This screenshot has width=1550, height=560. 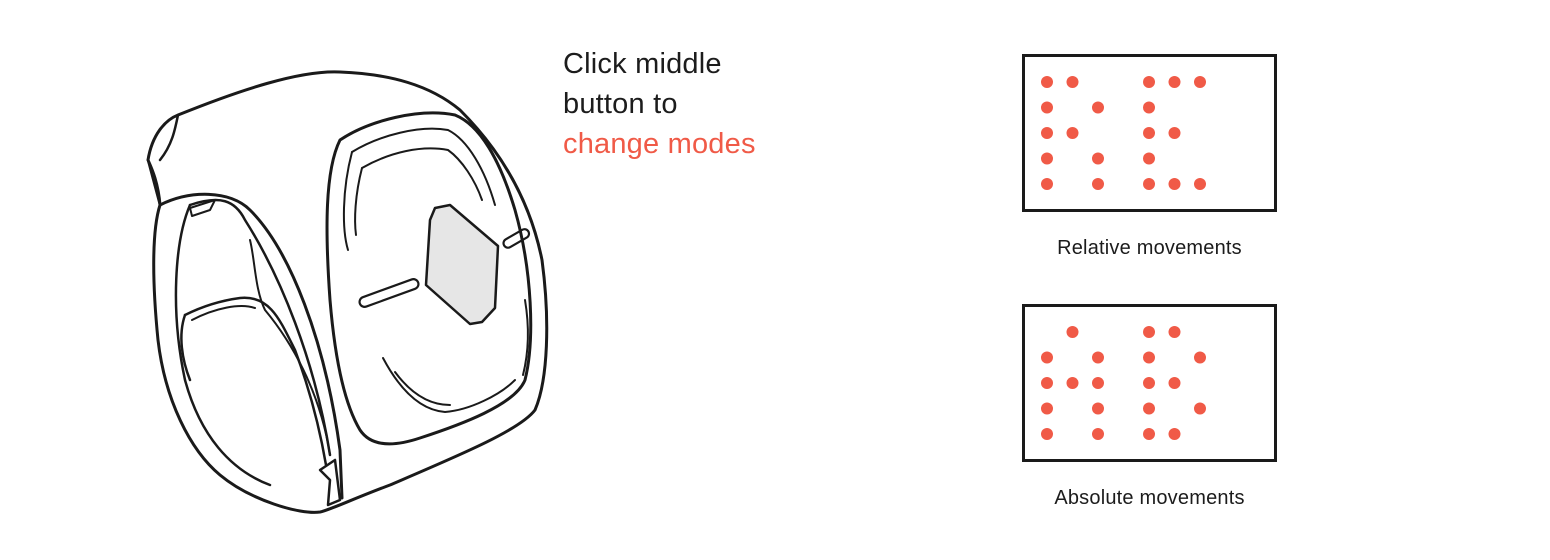 What do you see at coordinates (462, 264) in the screenshot?
I see `middle-button` at bounding box center [462, 264].